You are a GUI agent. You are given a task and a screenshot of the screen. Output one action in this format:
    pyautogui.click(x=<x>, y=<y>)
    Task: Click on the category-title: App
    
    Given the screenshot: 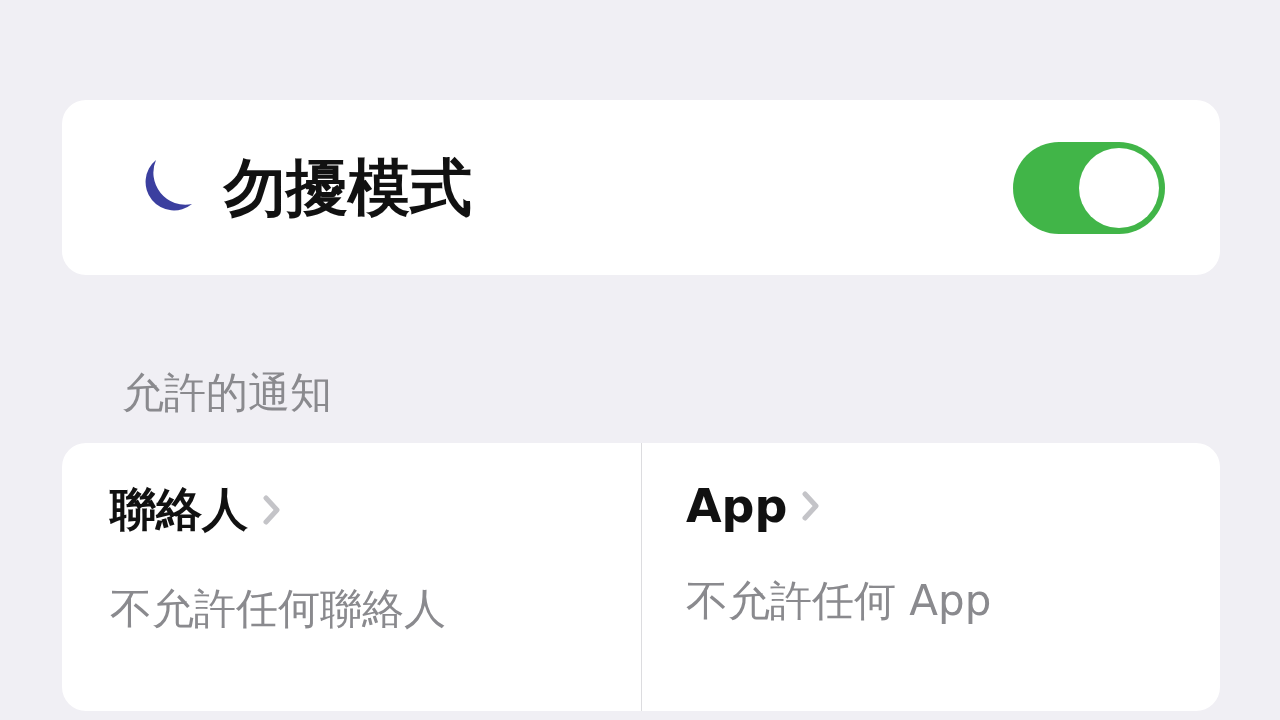 What is the action you would take?
    pyautogui.click(x=737, y=506)
    